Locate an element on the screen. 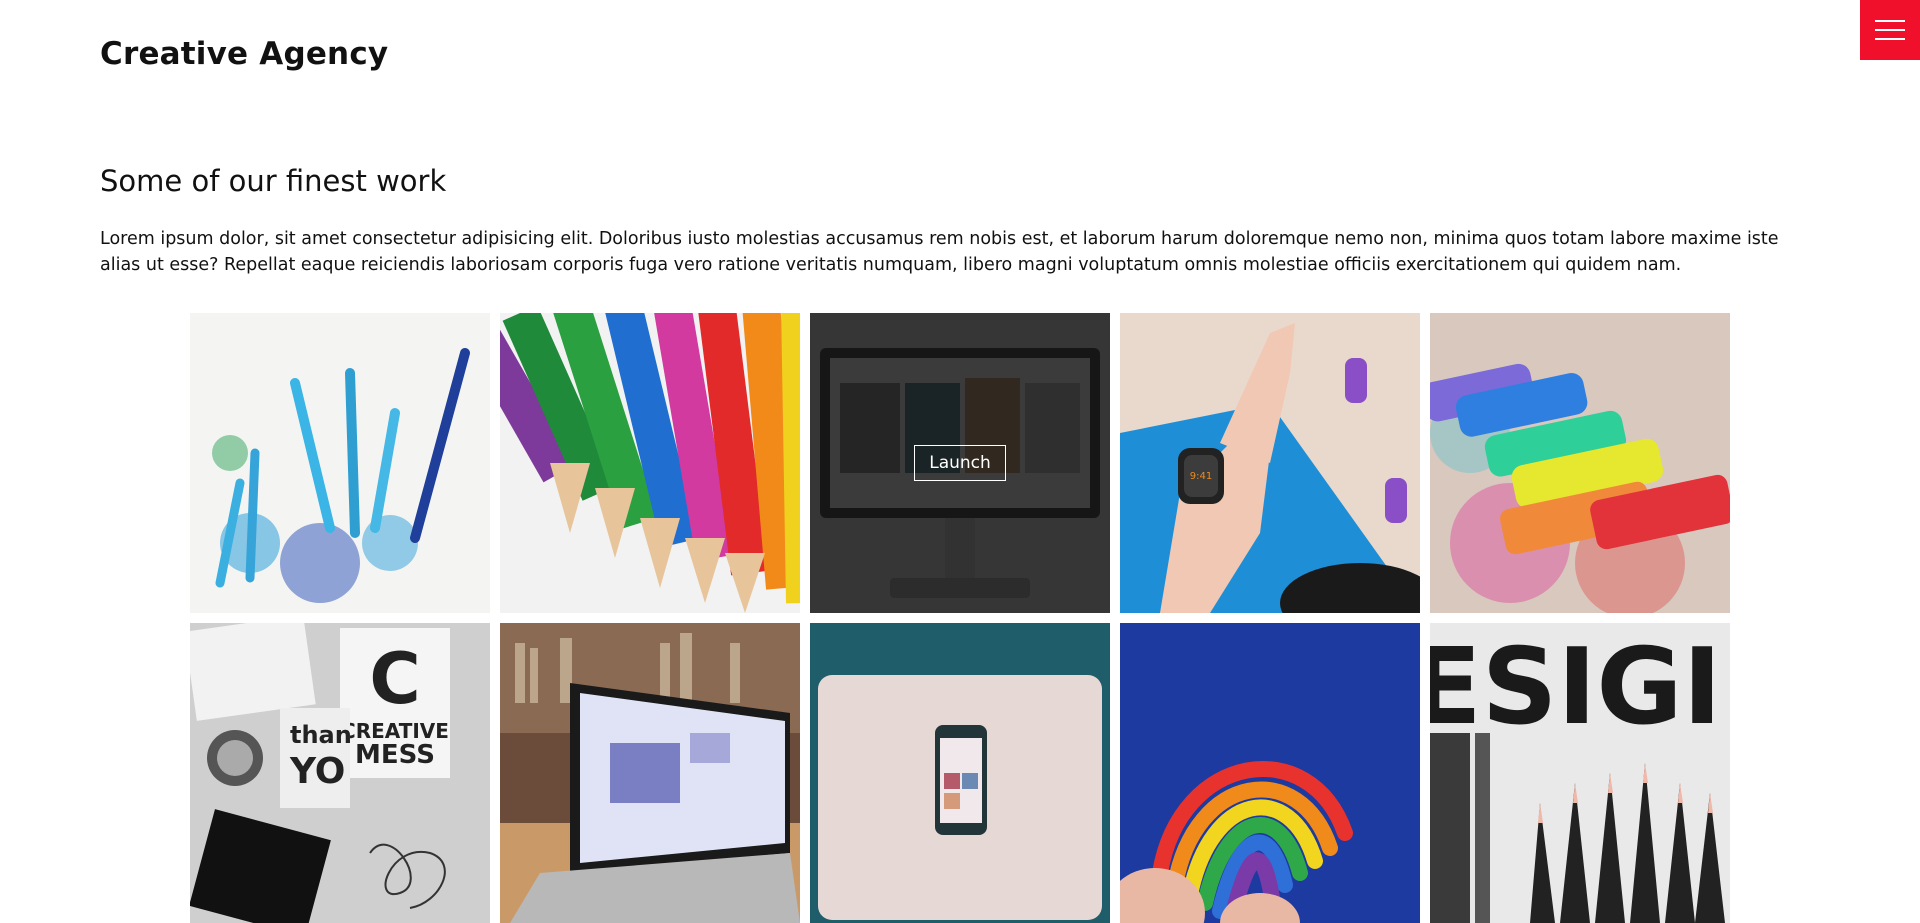  svg-text: C is located at coordinates (394, 679).